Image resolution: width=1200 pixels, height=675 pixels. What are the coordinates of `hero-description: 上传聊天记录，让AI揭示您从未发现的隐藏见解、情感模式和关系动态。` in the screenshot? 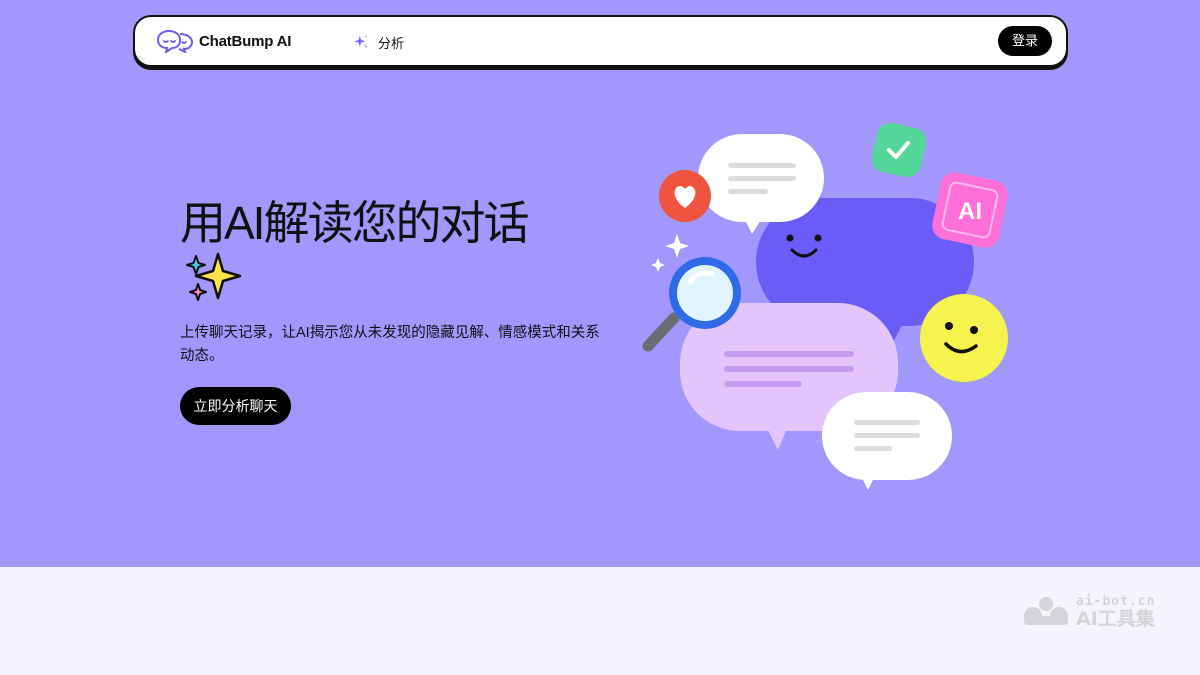 It's located at (390, 344).